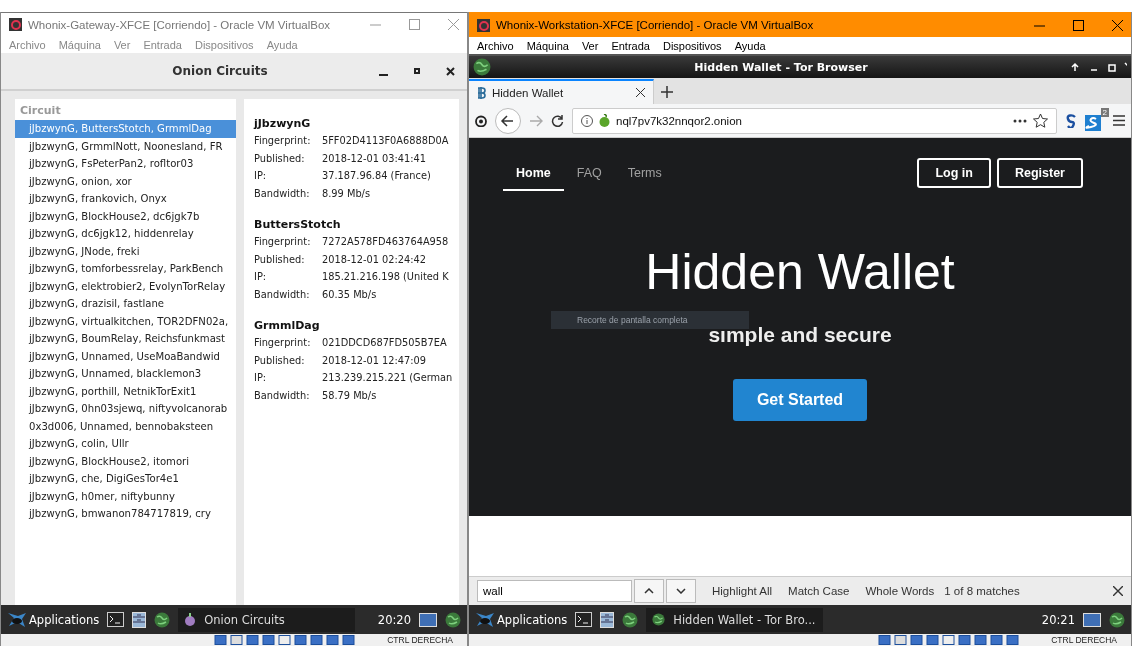  Describe the element at coordinates (125, 286) in the screenshot. I see `circuit-row: jJbzwynG, elektrobier2, EvolynTorRelay` at that location.